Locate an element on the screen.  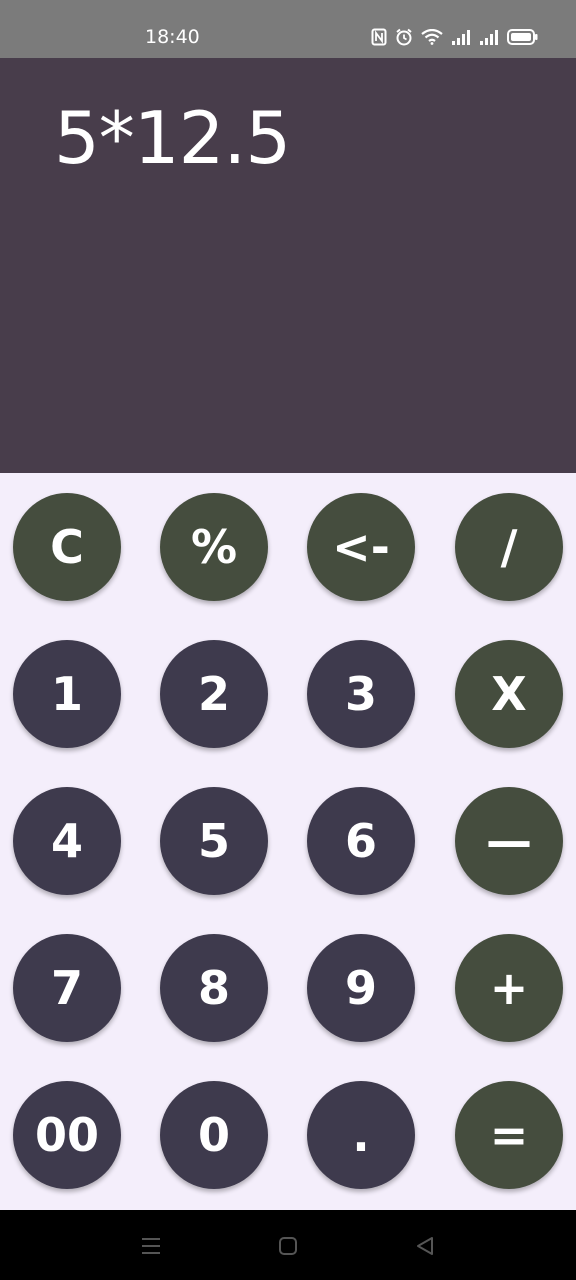
clear-button: C is located at coordinates (67, 547).